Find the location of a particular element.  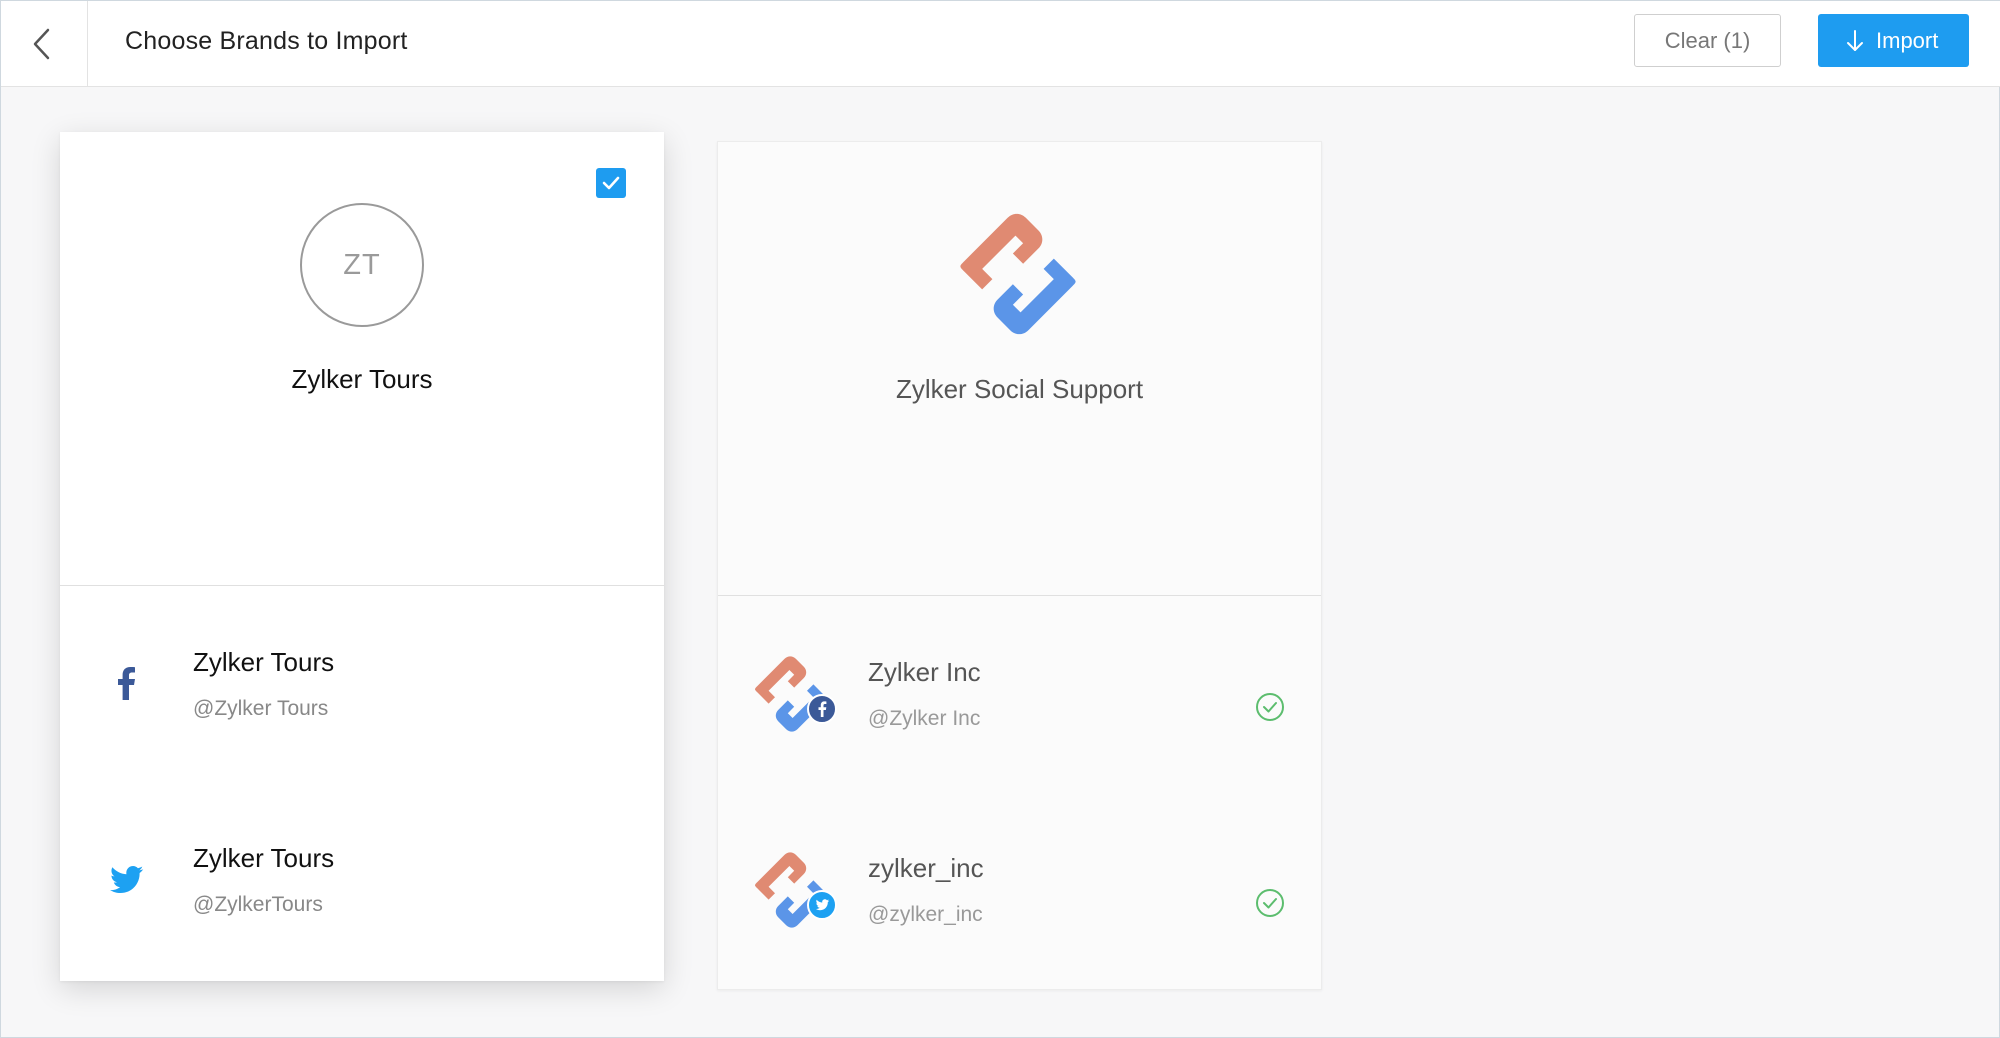

back-button is located at coordinates (44, 44).